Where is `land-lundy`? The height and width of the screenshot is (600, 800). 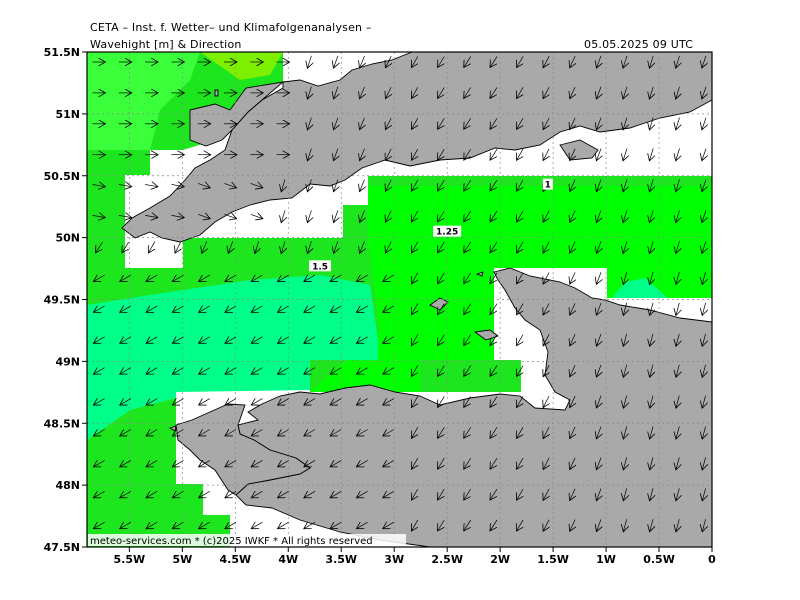
land-lundy is located at coordinates (216, 93).